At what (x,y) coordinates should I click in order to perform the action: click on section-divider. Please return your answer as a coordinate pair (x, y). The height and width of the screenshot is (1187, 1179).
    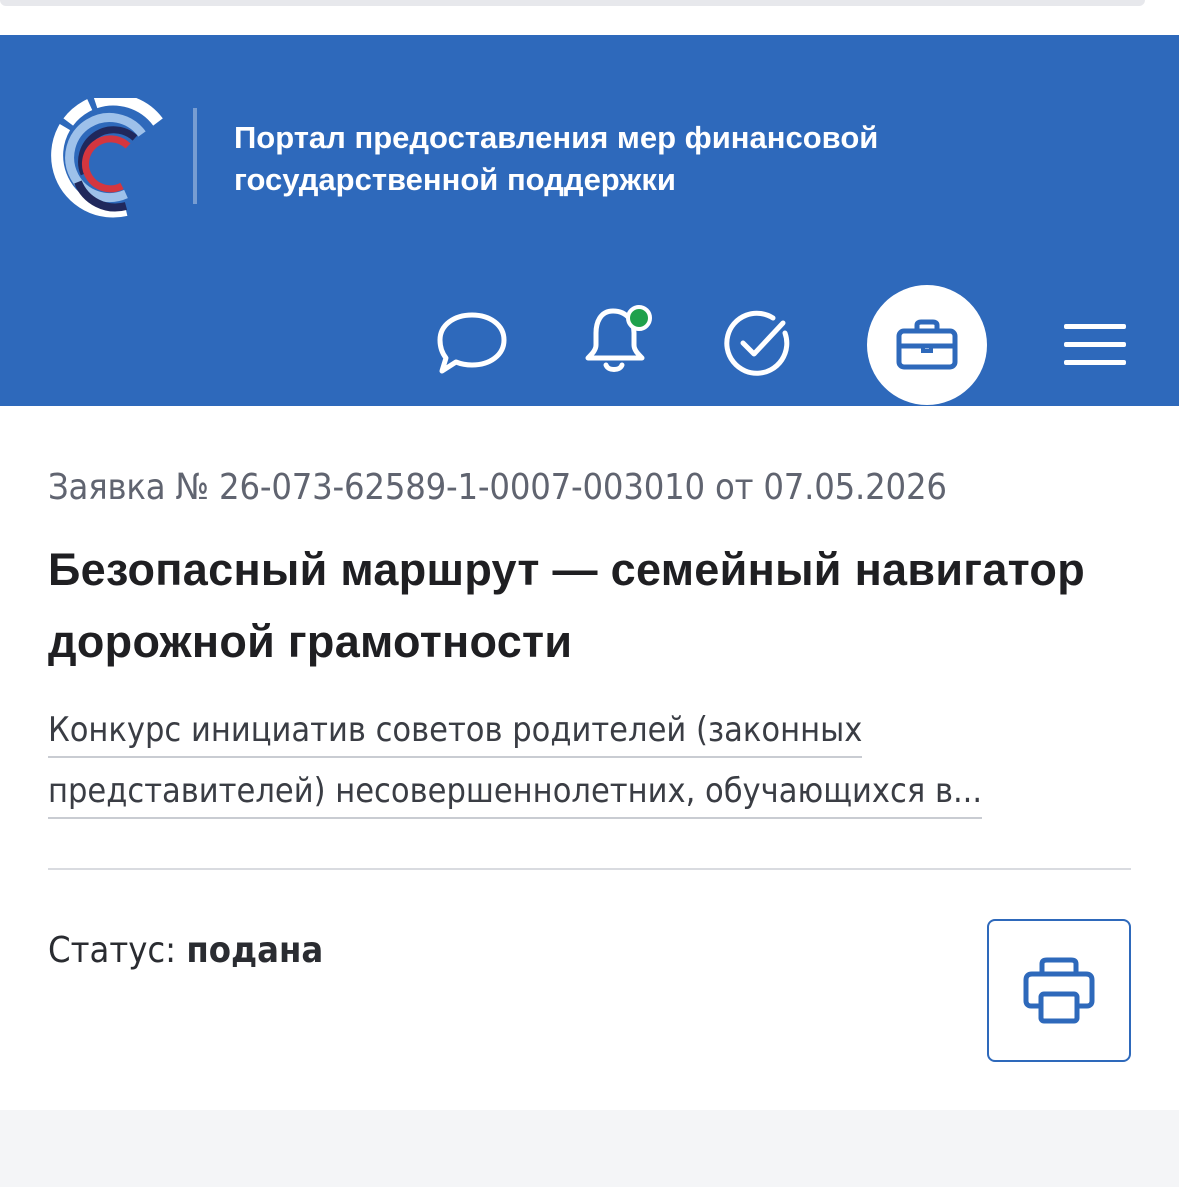
    Looking at the image, I should click on (589, 869).